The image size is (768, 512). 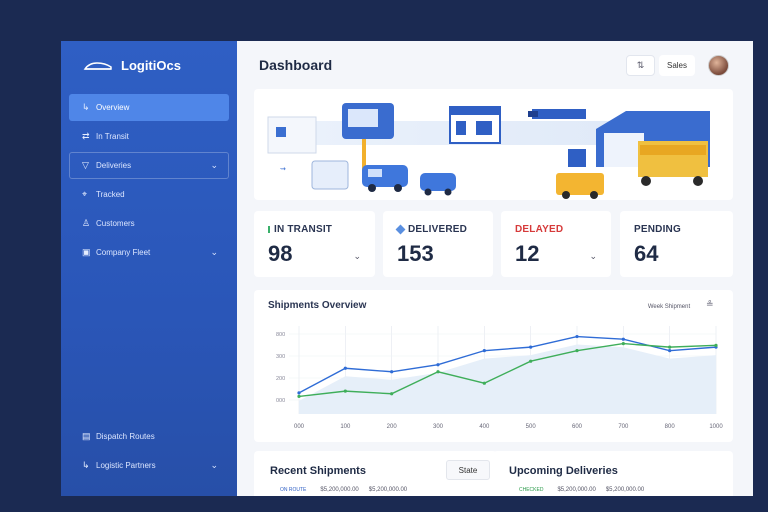 I want to click on x-tick-label: 600, so click(x=577, y=427).